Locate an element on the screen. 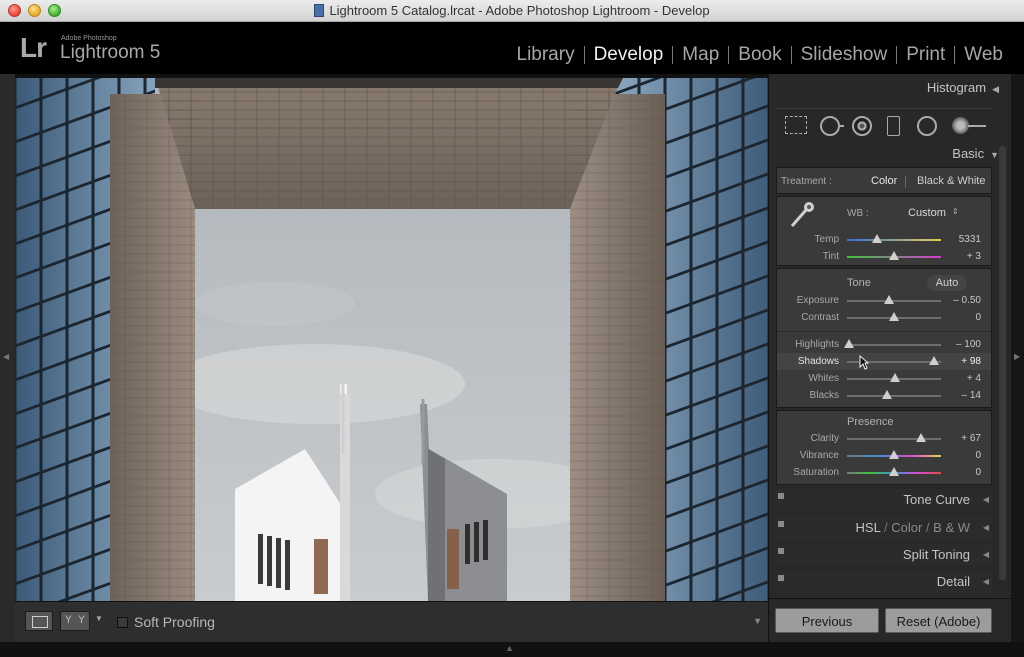 This screenshot has width=1024, height=657. clarity-value: + 67 is located at coordinates (961, 438).